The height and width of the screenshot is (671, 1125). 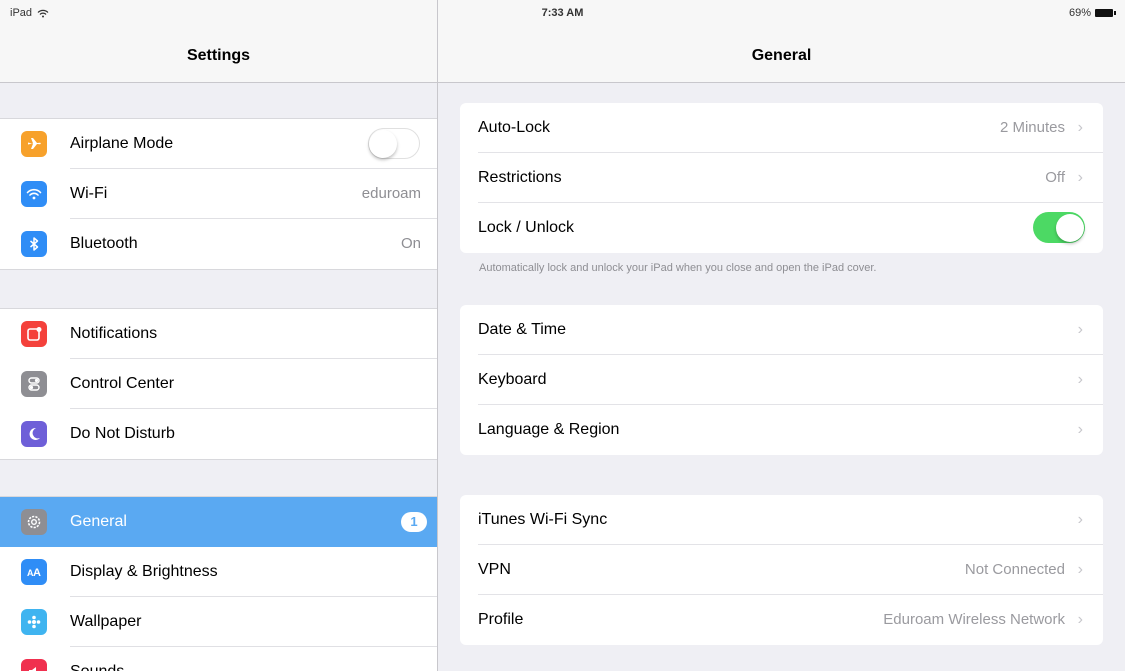 I want to click on restrictions-label: Restrictions, so click(x=520, y=177).